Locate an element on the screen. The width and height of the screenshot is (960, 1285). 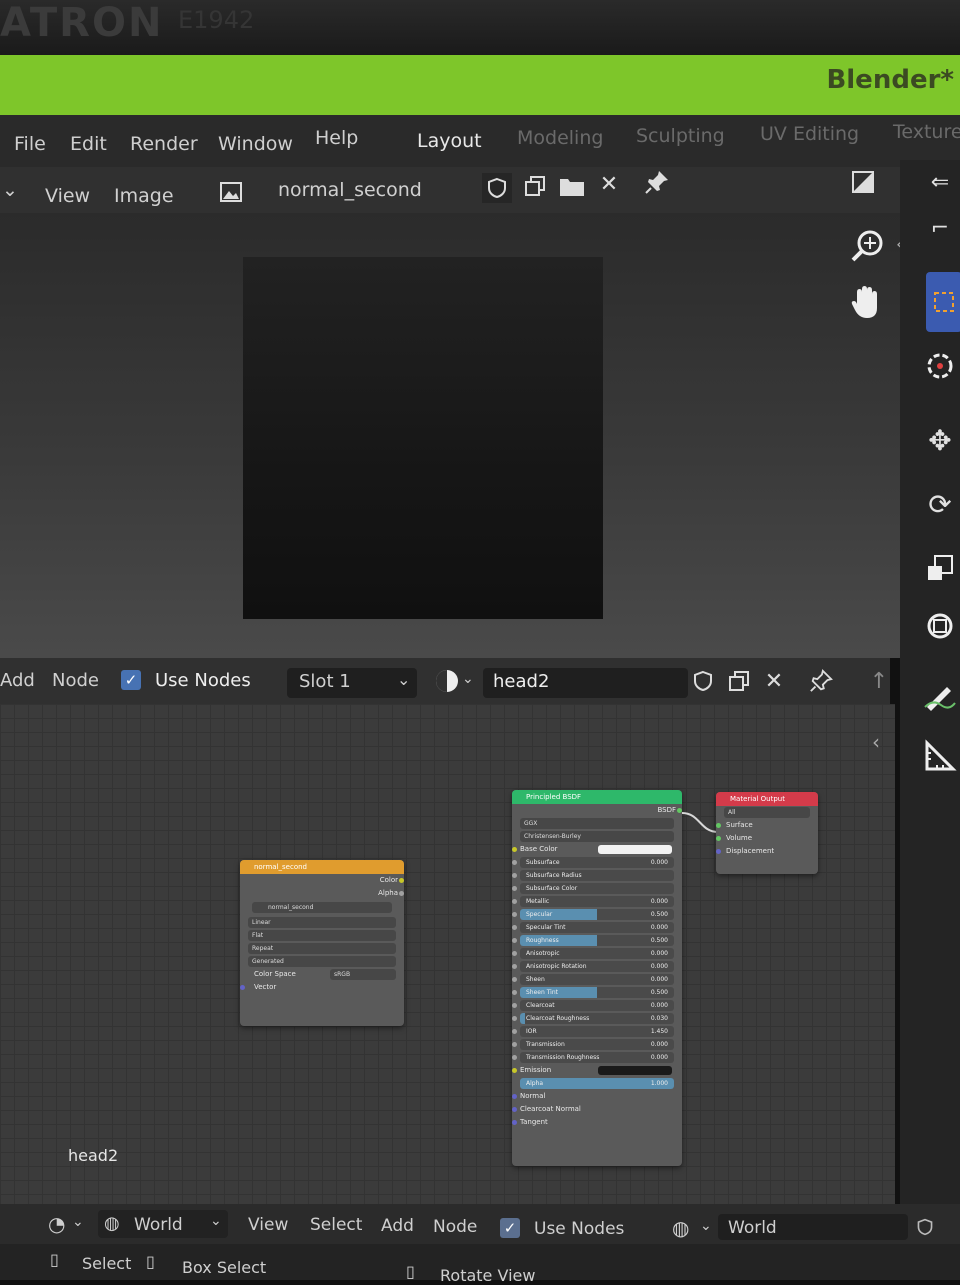
bsdf-slider: Sheen Tint 0.500 is located at coordinates (597, 992).